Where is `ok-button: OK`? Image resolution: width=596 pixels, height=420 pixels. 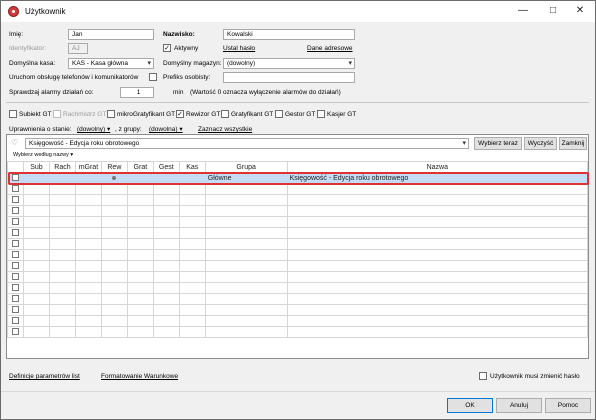
ok-button: OK is located at coordinates (470, 405).